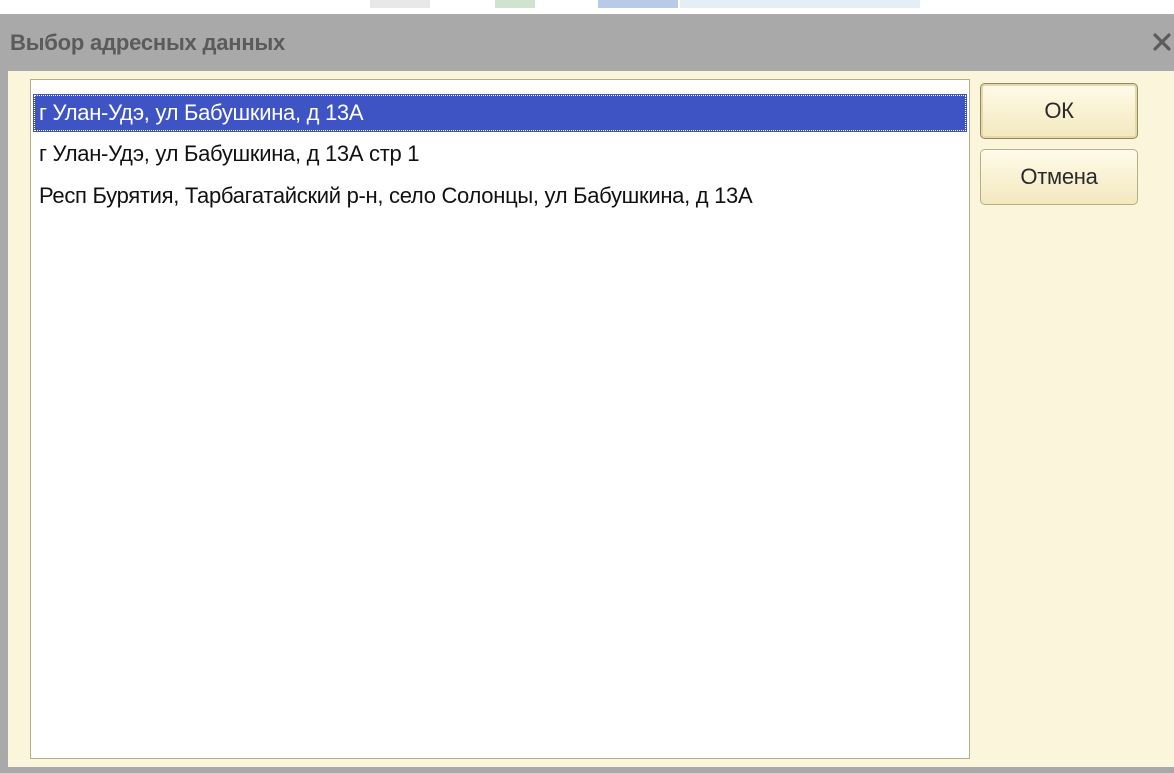 Image resolution: width=1174 pixels, height=773 pixels. What do you see at coordinates (587, 7) in the screenshot?
I see `background-window-strip` at bounding box center [587, 7].